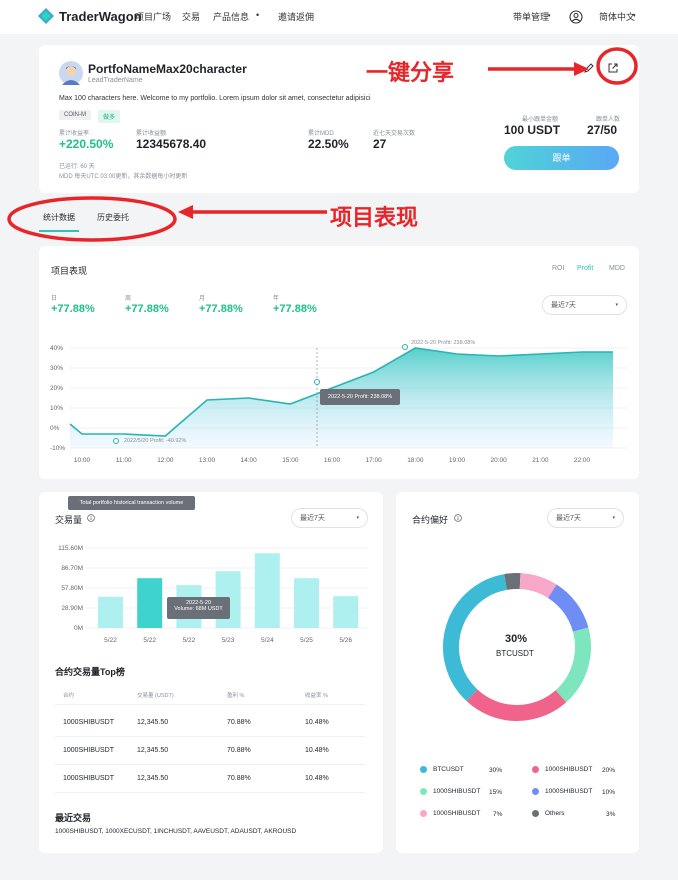 The image size is (678, 880). Describe the element at coordinates (540, 120) in the screenshot. I see `min-copy-label: 最小跟单金额` at that location.